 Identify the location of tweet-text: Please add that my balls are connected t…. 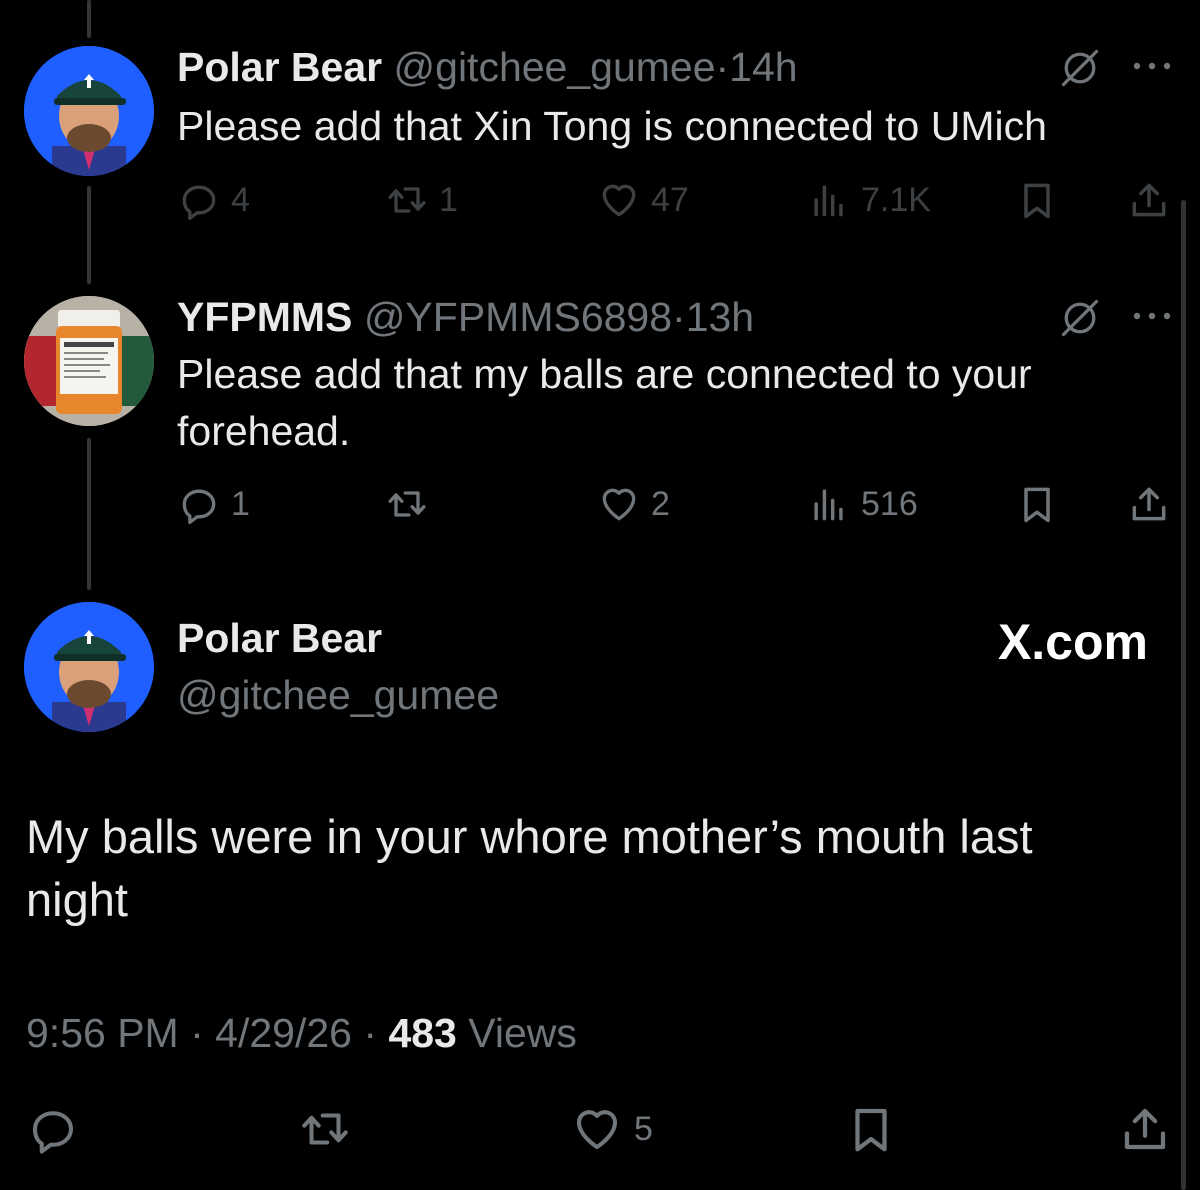
(604, 402).